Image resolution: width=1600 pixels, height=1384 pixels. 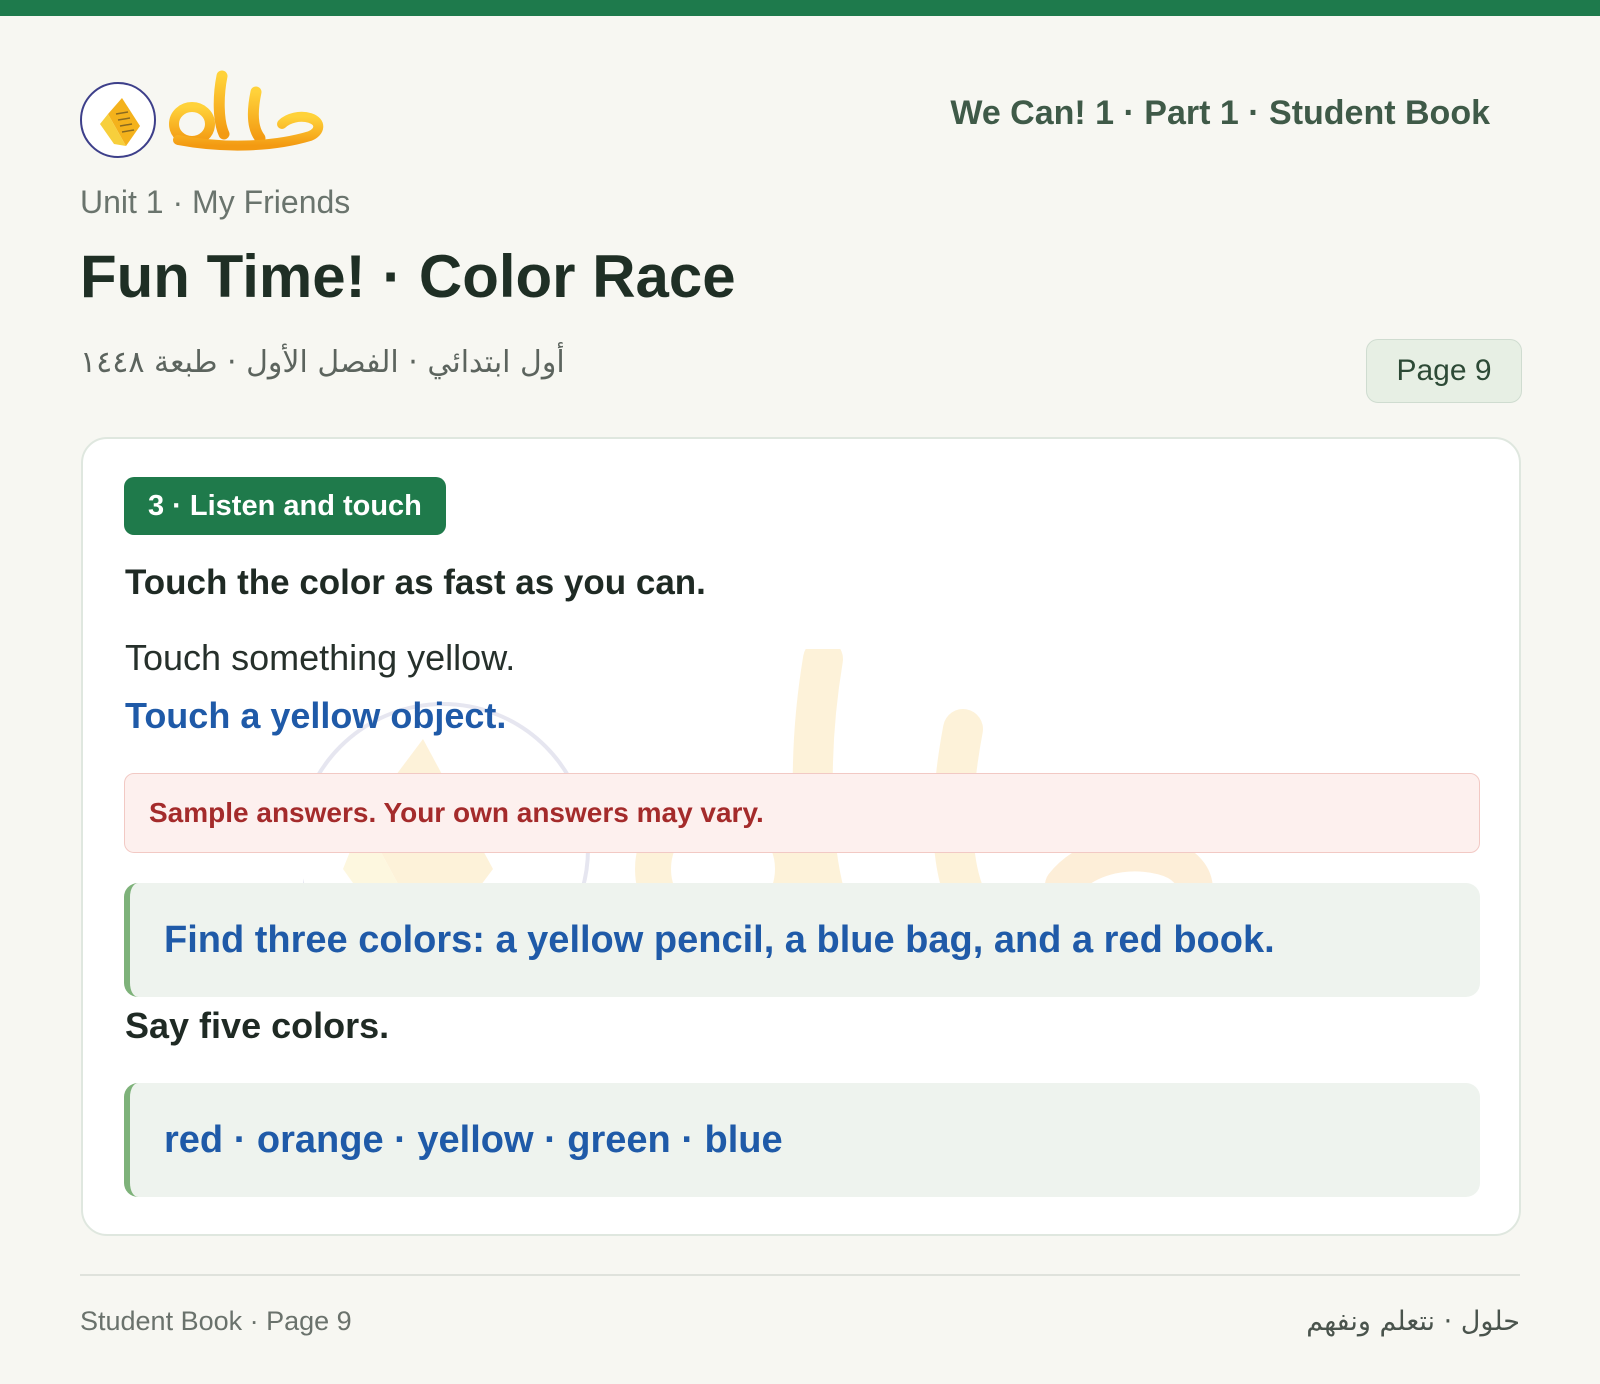 What do you see at coordinates (285, 506) in the screenshot?
I see `exercise-badge: 3 · Listen and touch` at bounding box center [285, 506].